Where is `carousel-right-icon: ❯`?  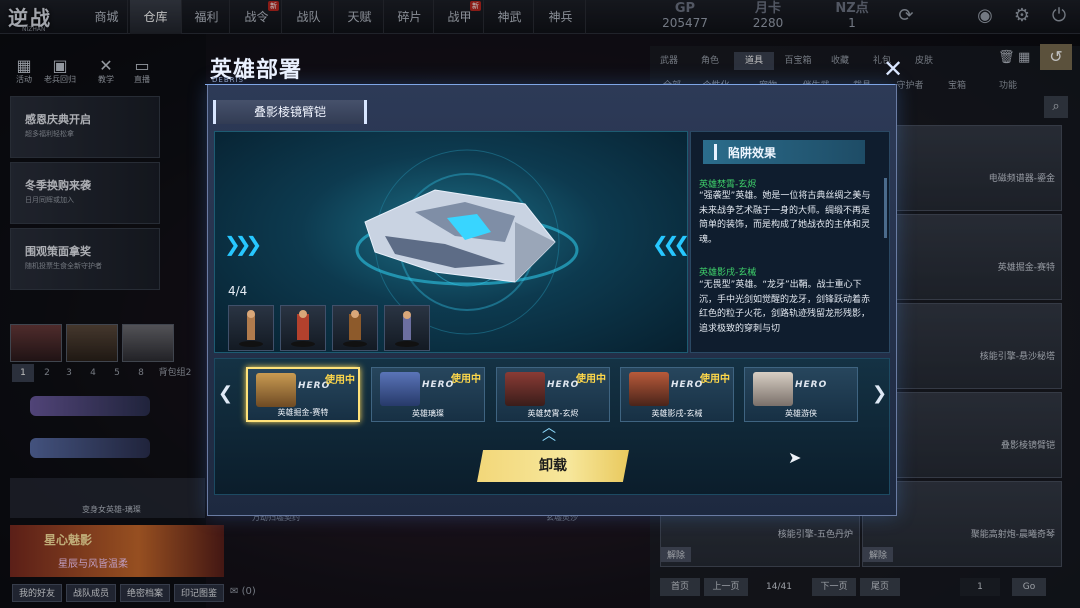 carousel-right-icon: ❯ is located at coordinates (879, 393).